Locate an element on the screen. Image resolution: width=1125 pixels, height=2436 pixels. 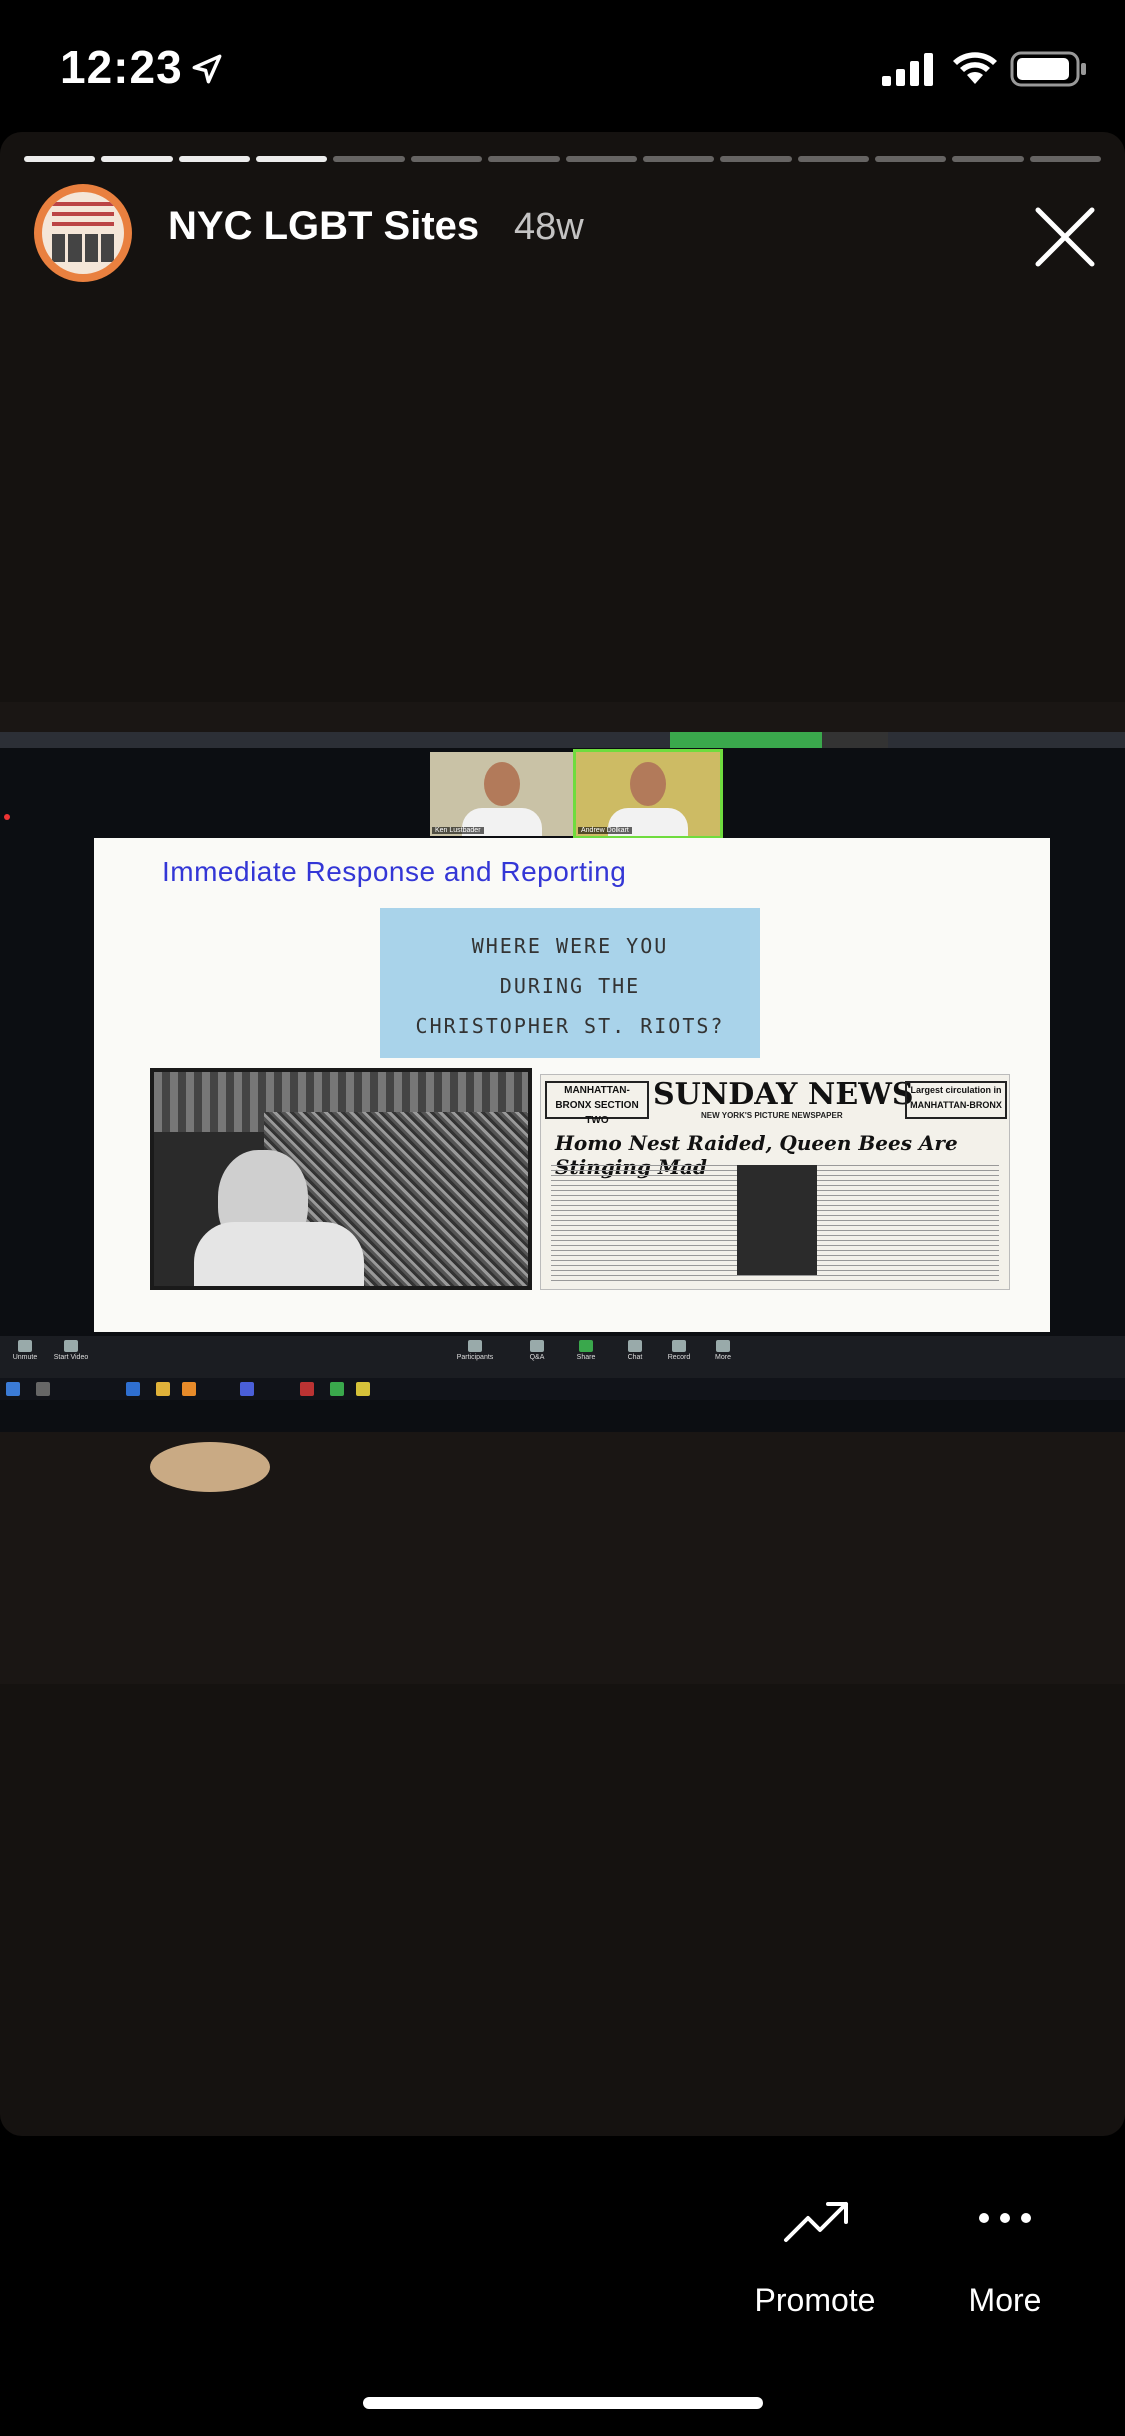
view-options-button is located at coordinates (855, 740).